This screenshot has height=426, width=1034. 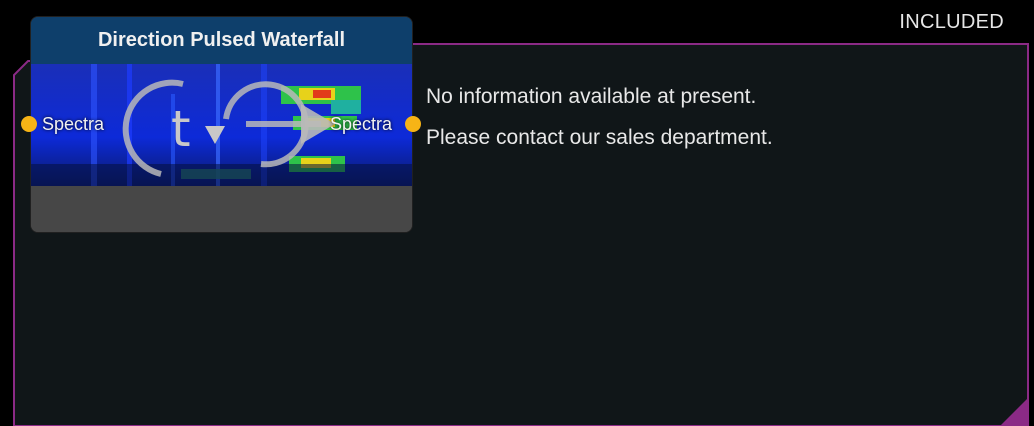 I want to click on node-title: Direction Pulsed Waterfall, so click(x=221, y=40).